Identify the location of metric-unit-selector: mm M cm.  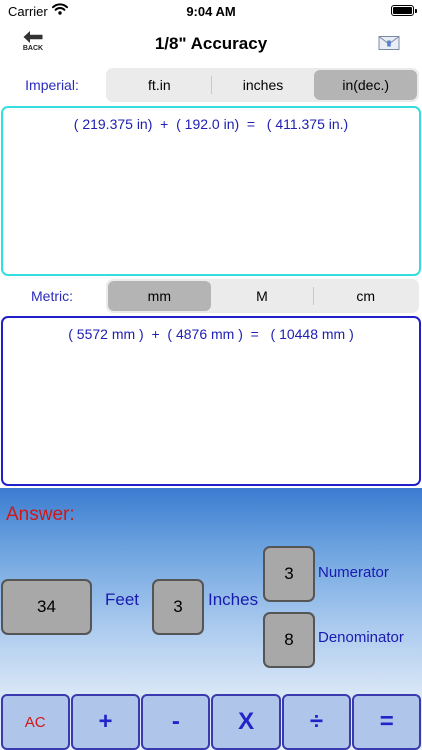
(262, 296).